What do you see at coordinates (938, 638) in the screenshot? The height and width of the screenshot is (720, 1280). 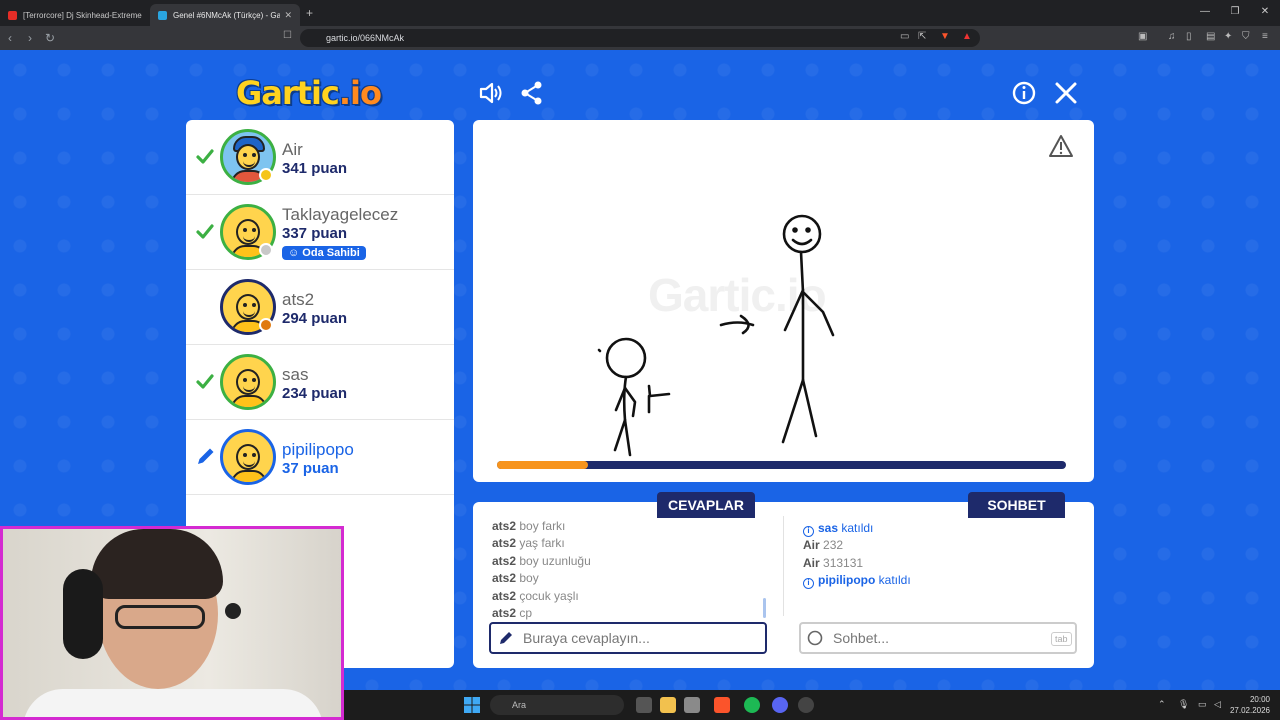 I see `chat-input` at bounding box center [938, 638].